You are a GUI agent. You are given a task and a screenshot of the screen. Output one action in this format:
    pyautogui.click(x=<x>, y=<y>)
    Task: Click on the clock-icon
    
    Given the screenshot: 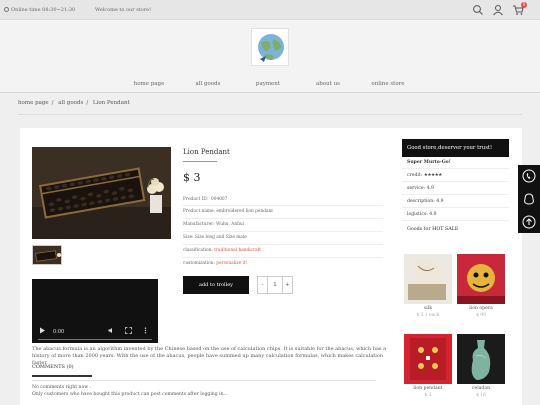 What is the action you would take?
    pyautogui.click(x=6, y=9)
    